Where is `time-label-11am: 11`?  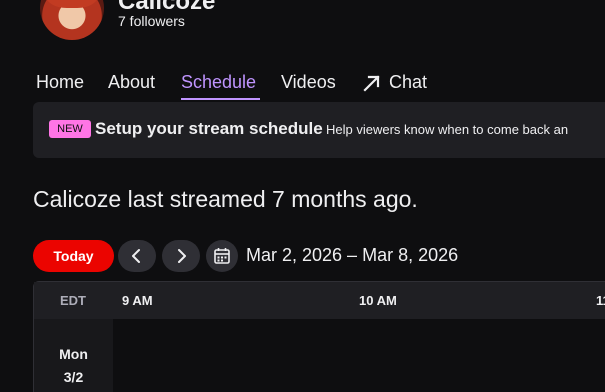
time-label-11am: 11 is located at coordinates (600, 300).